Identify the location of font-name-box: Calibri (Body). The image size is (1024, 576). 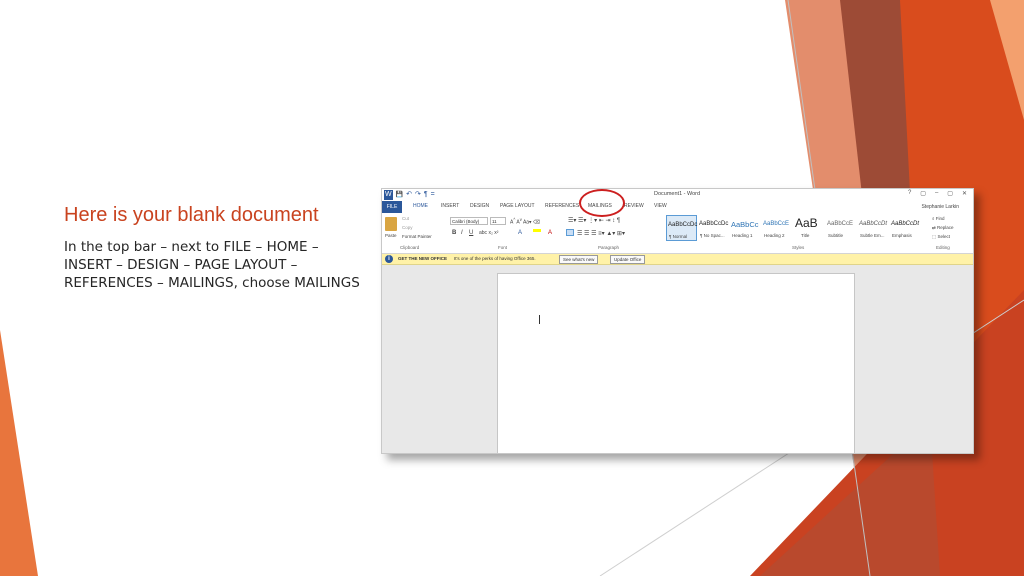
(469, 221).